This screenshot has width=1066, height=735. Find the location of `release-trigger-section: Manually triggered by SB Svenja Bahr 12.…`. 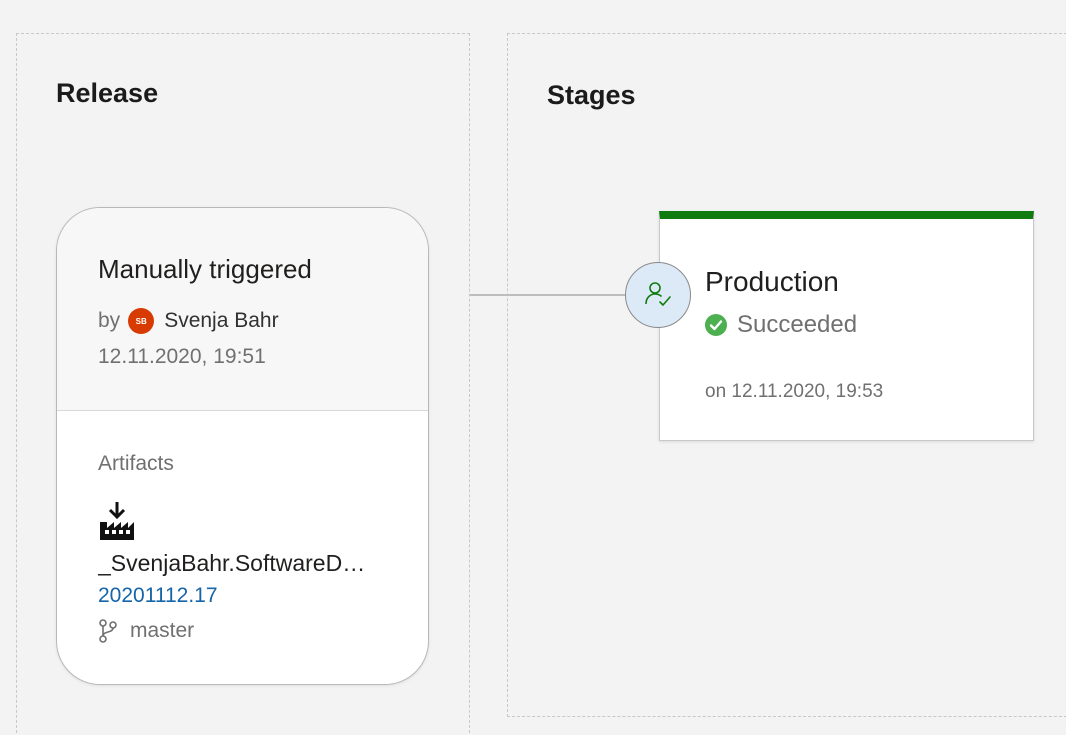

release-trigger-section: Manually triggered by SB Svenja Bahr 12.… is located at coordinates (242, 309).